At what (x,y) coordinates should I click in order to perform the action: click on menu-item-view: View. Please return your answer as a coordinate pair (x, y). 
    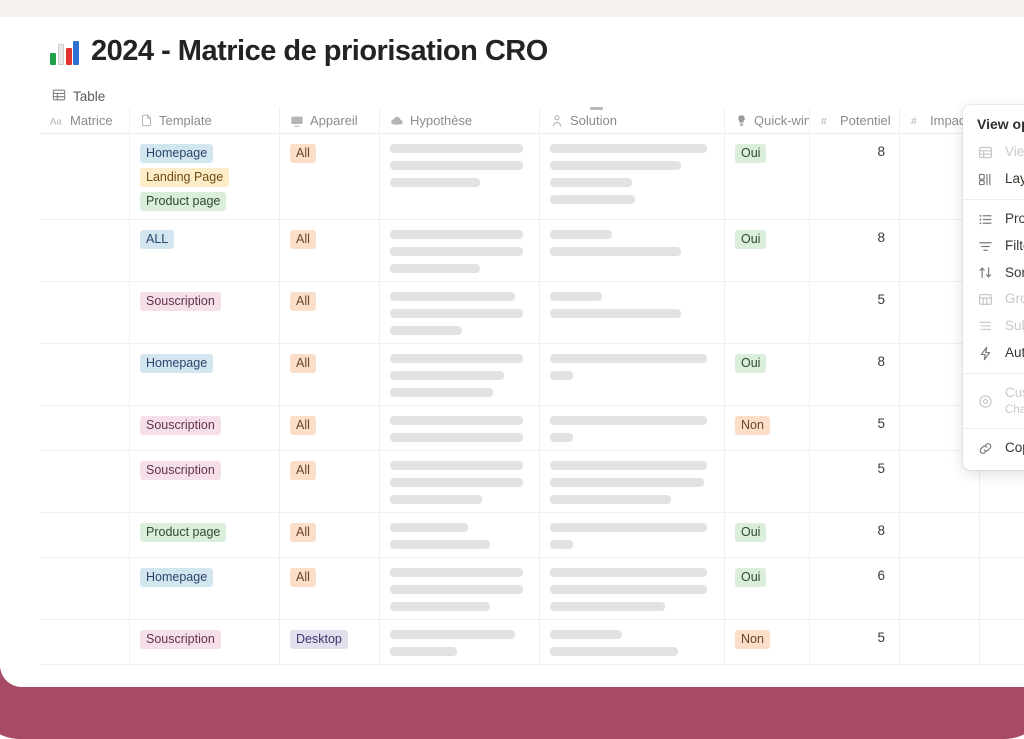
    Looking at the image, I should click on (993, 152).